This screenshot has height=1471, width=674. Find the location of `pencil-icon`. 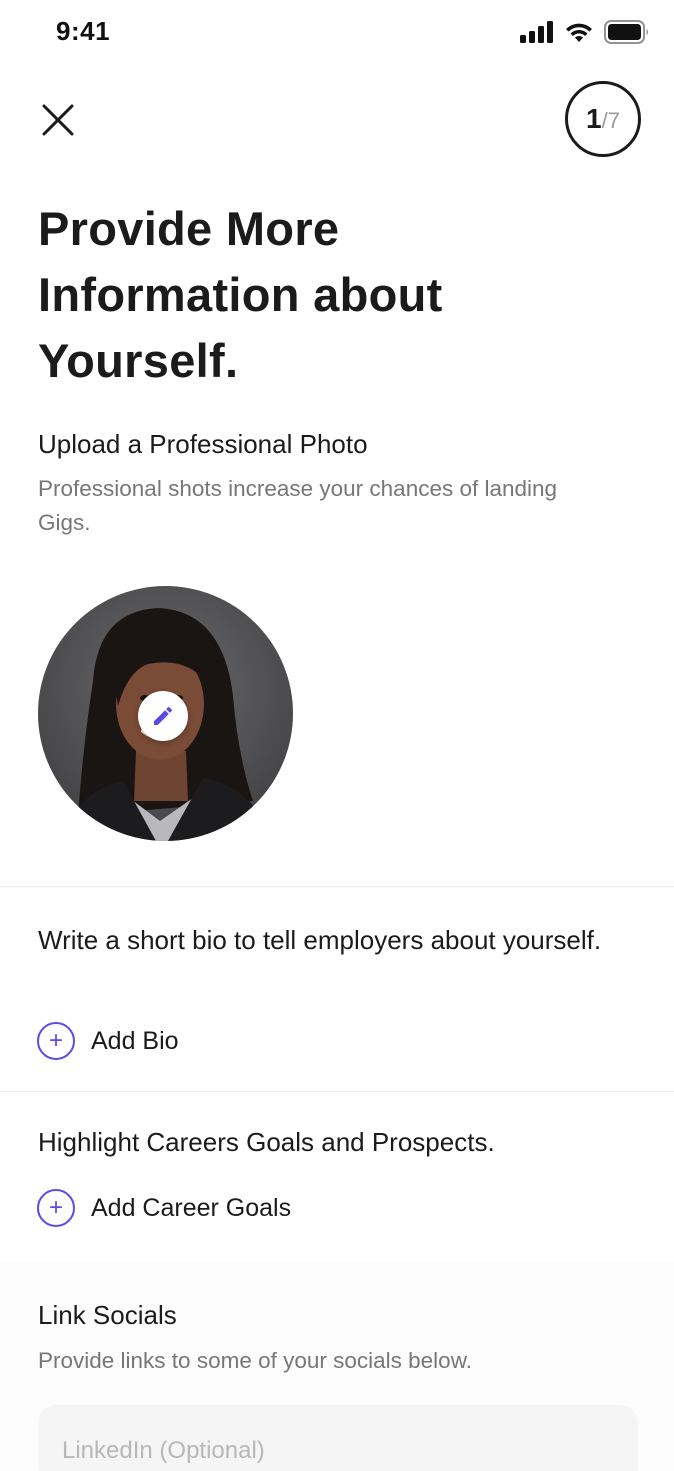

pencil-icon is located at coordinates (163, 715).